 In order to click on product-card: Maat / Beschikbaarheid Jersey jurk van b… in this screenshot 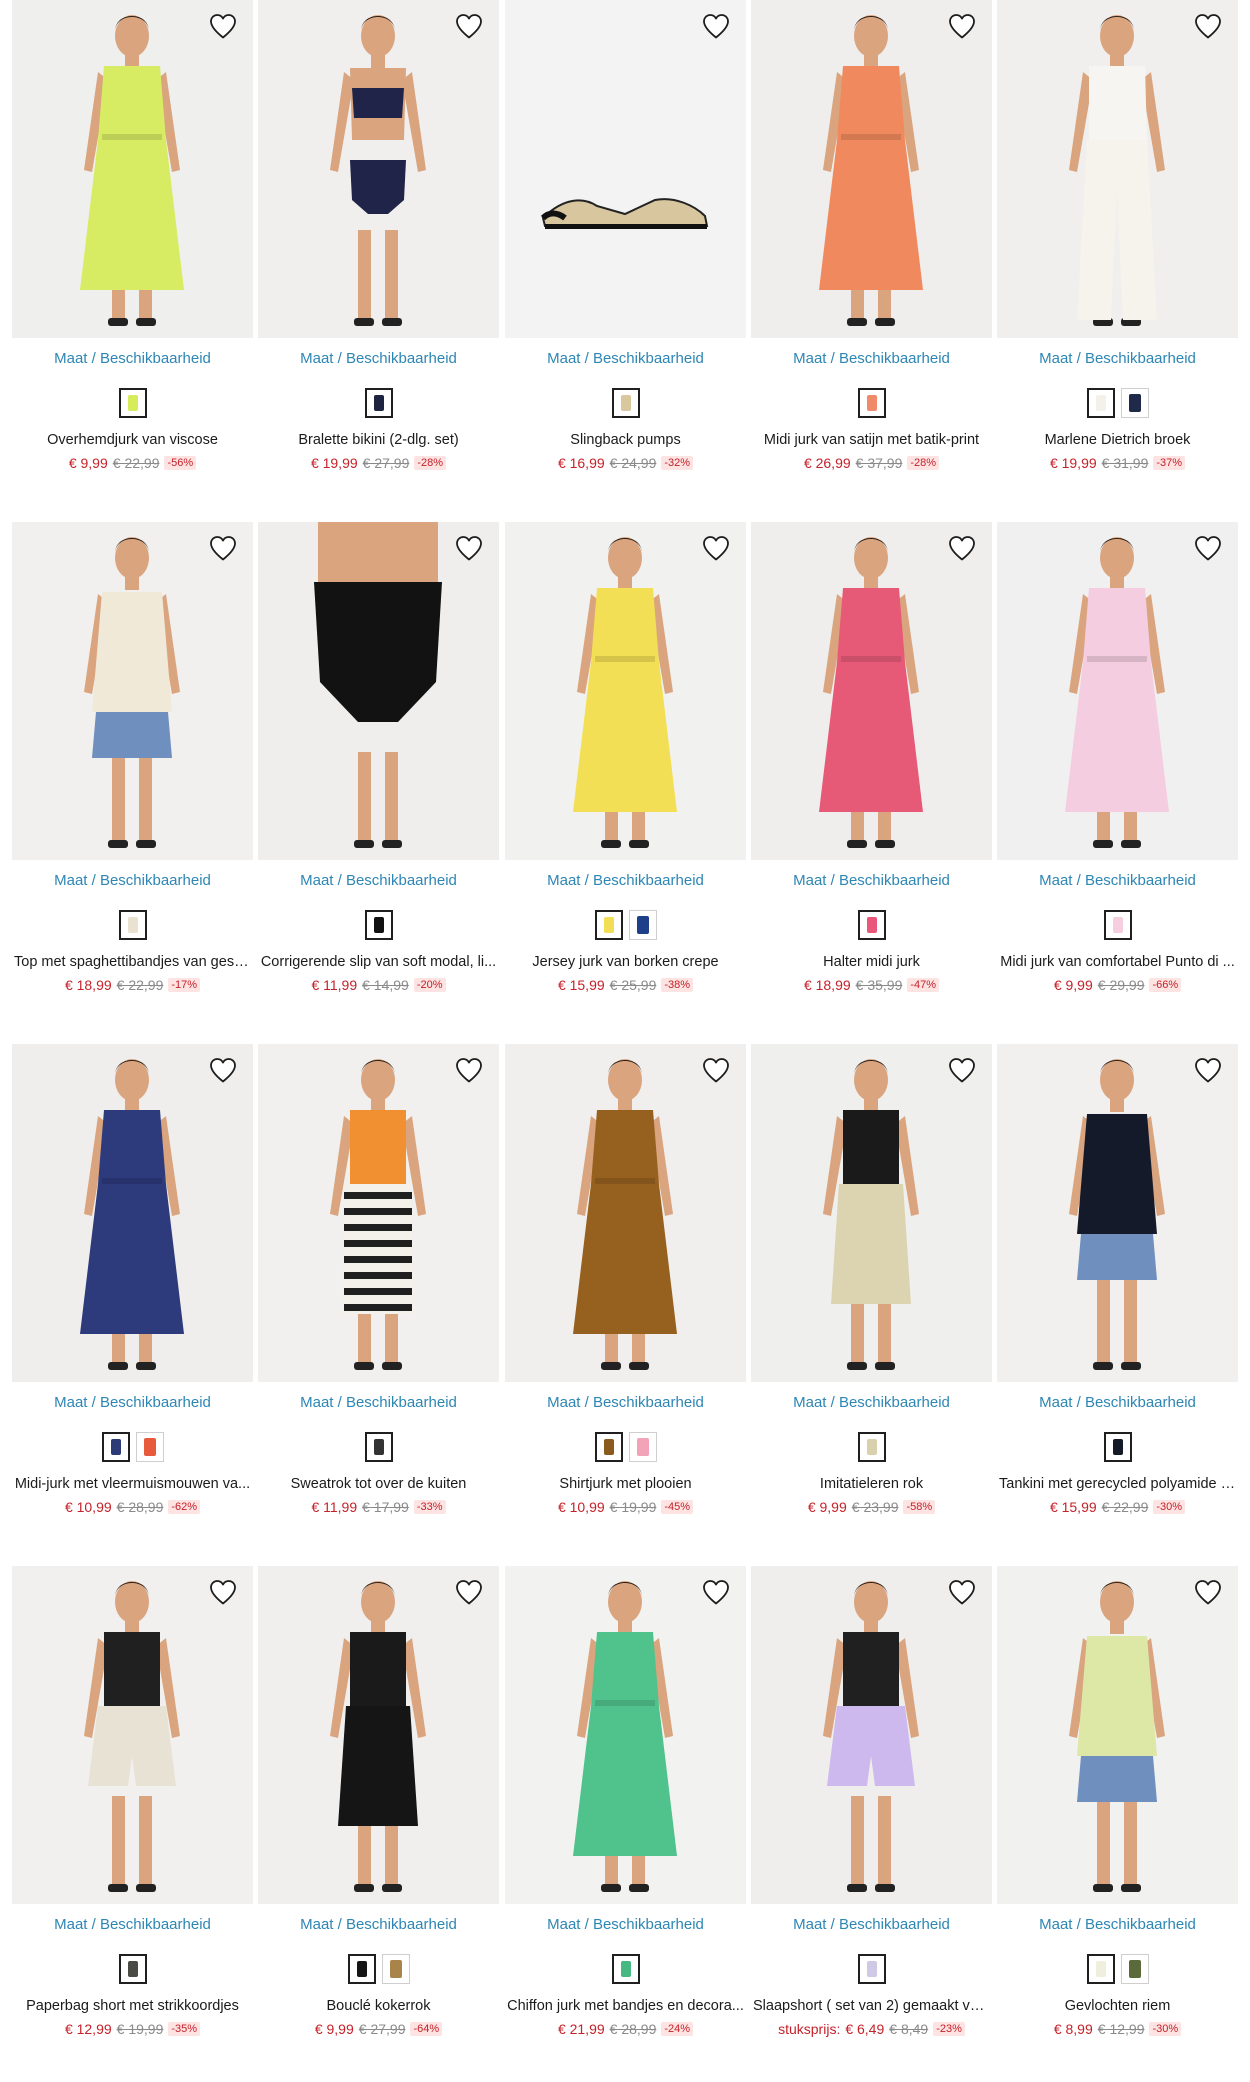, I will do `click(625, 758)`.